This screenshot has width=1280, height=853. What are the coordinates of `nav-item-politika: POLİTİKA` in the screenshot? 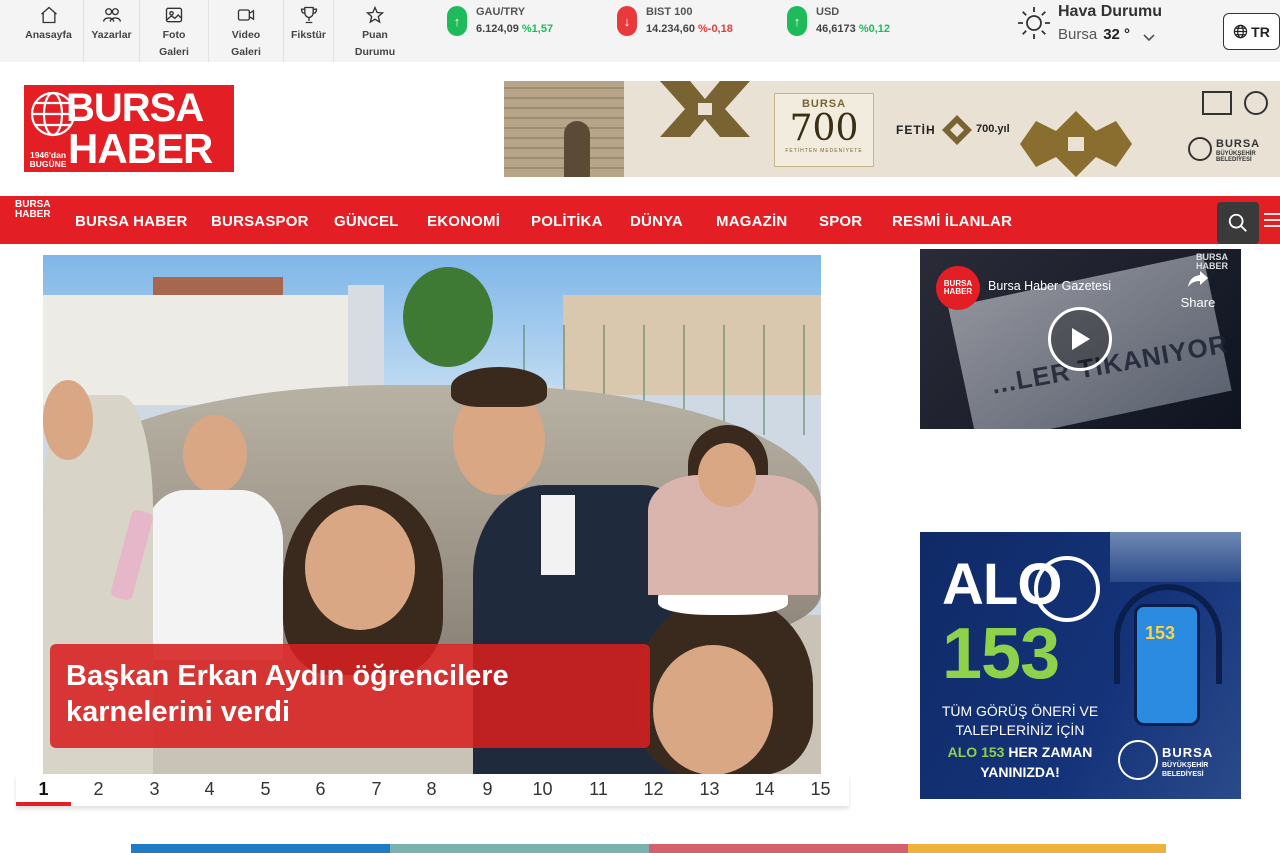 It's located at (567, 220).